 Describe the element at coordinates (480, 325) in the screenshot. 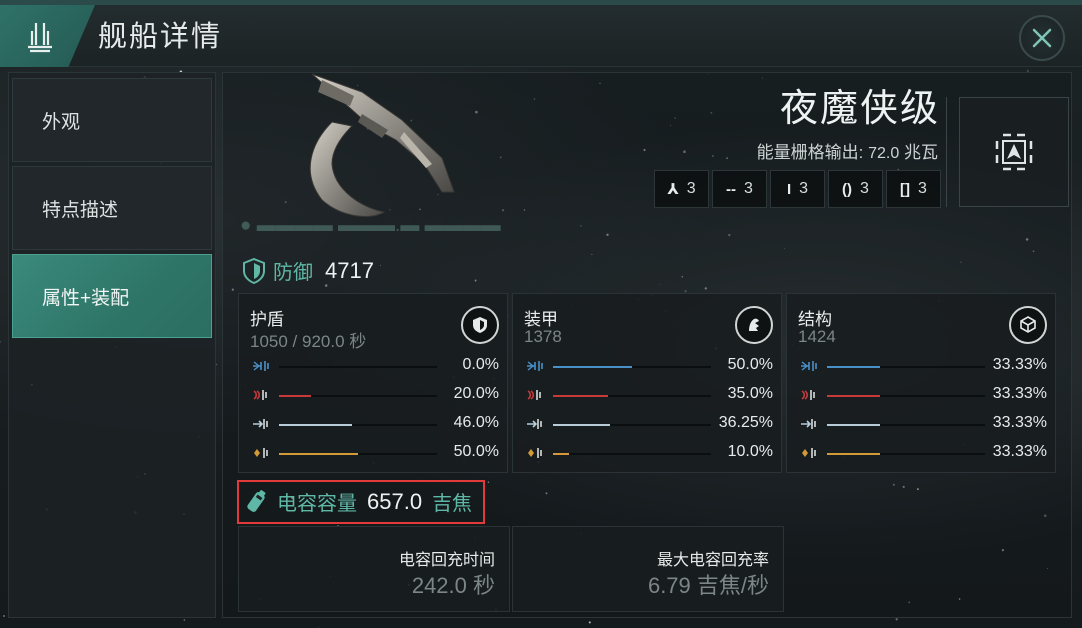

I see `shield-layer-icon` at that location.